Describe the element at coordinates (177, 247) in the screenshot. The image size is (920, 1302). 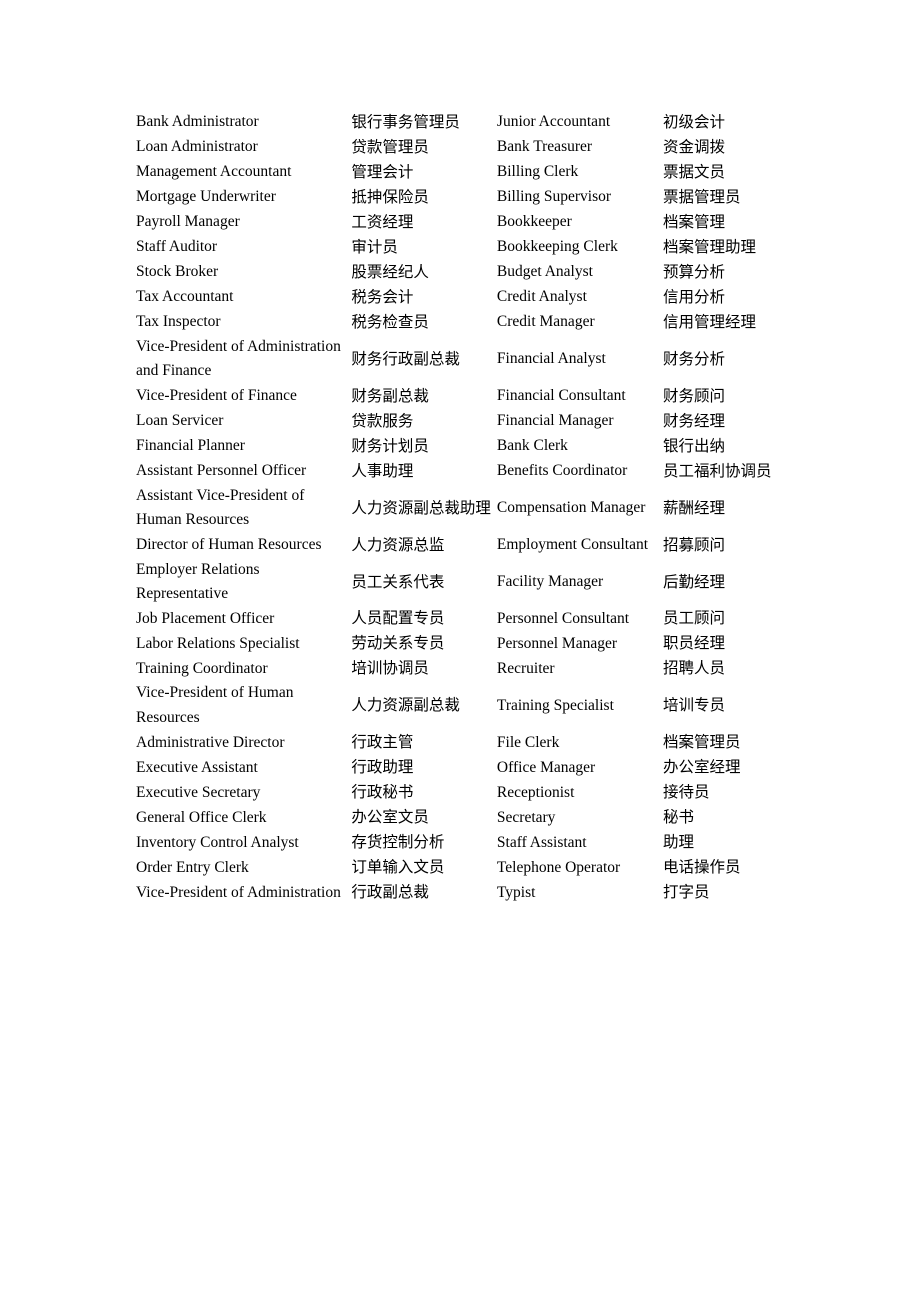
I see `english-term-left: Staff Auditor` at that location.